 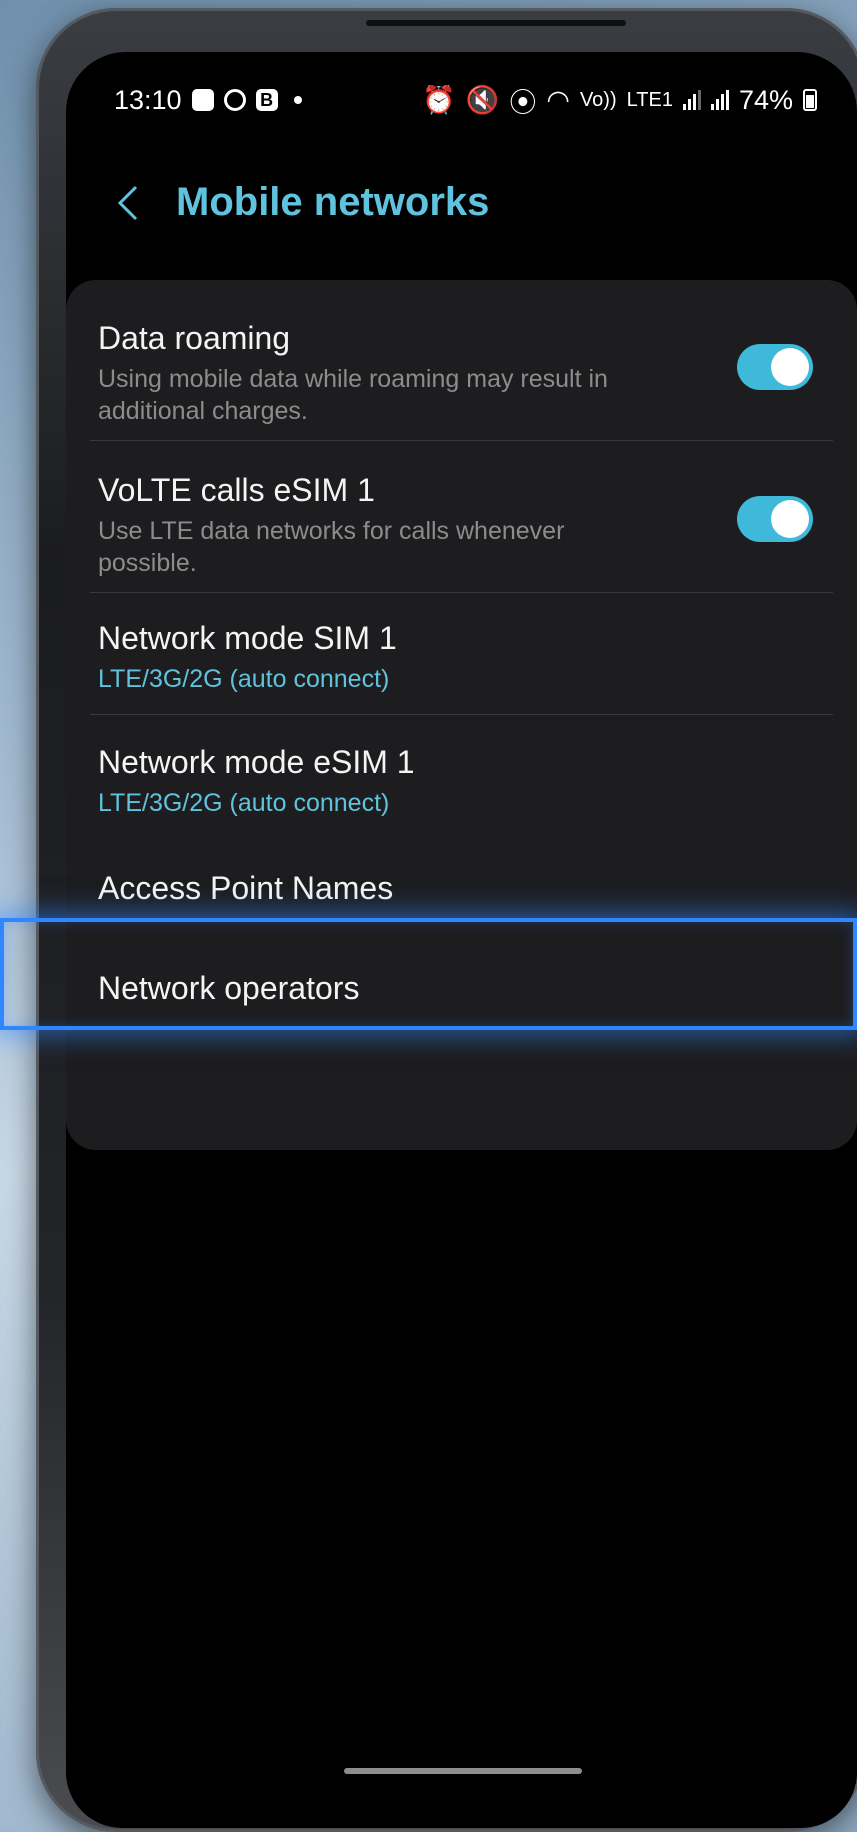 What do you see at coordinates (194, 338) in the screenshot?
I see `data-roaming-title: Data roaming` at bounding box center [194, 338].